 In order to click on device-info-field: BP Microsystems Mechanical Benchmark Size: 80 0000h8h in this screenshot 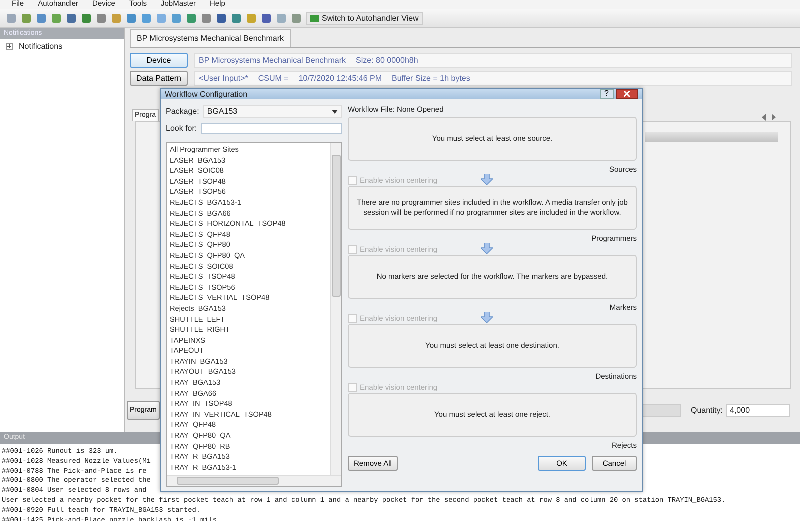, I will do `click(493, 60)`.